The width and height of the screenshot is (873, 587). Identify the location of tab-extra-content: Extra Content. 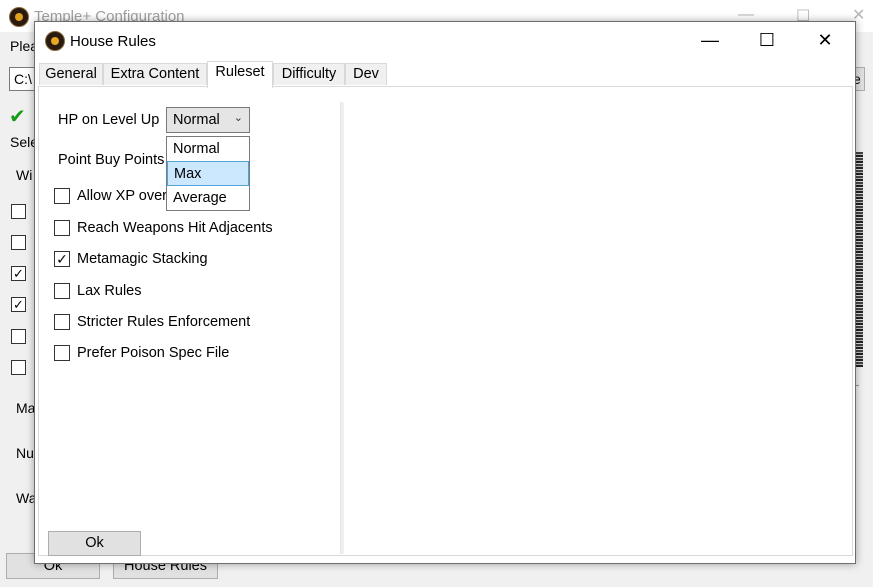
(155, 74).